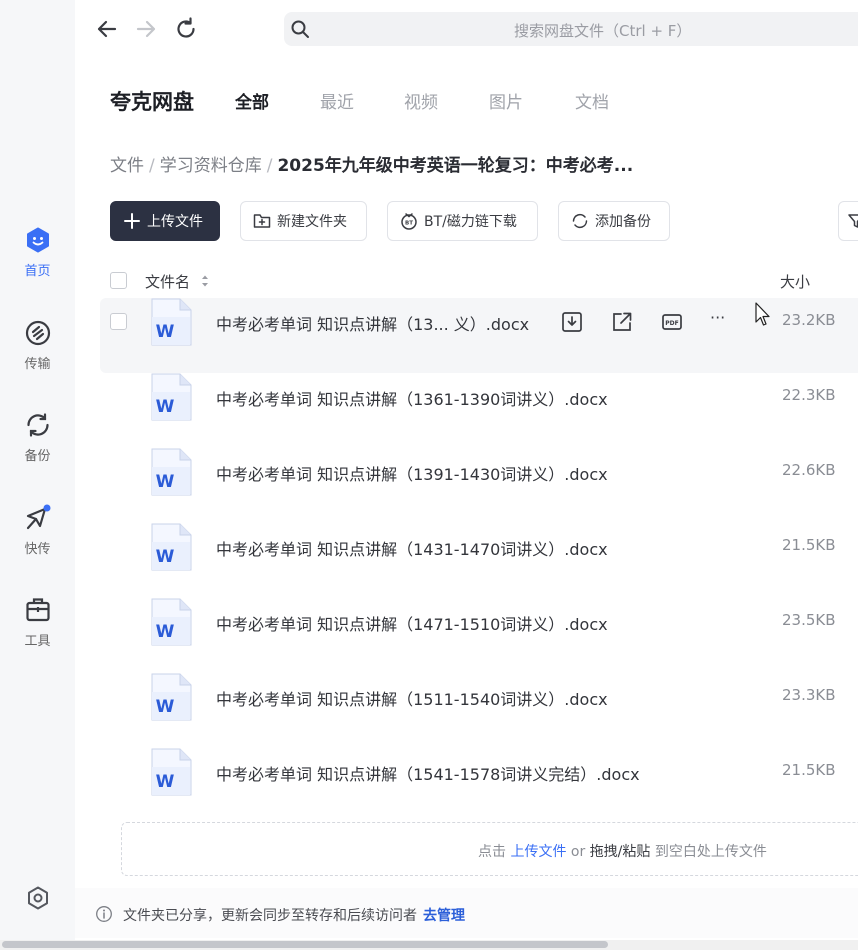 The height and width of the screenshot is (950, 858). I want to click on info-icon, so click(104, 914).